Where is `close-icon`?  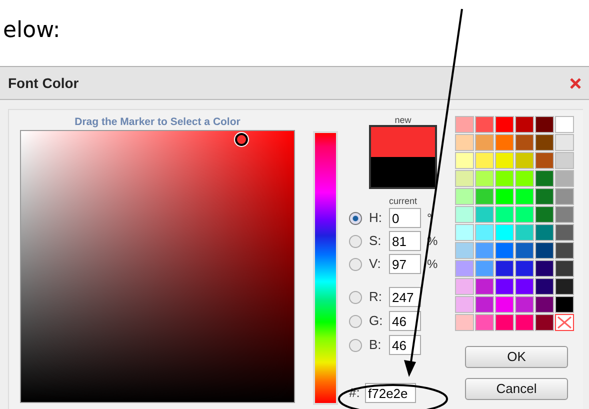
close-icon is located at coordinates (575, 83).